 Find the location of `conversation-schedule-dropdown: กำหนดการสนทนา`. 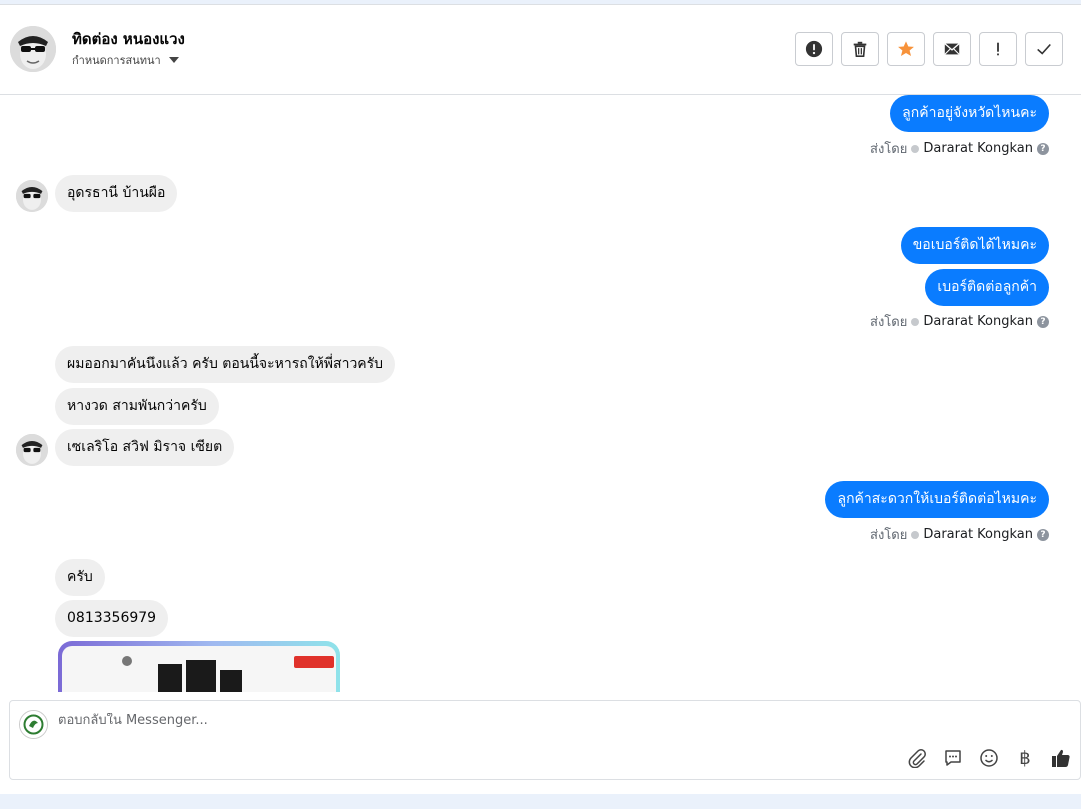

conversation-schedule-dropdown: กำหนดการสนทนา is located at coordinates (125, 60).